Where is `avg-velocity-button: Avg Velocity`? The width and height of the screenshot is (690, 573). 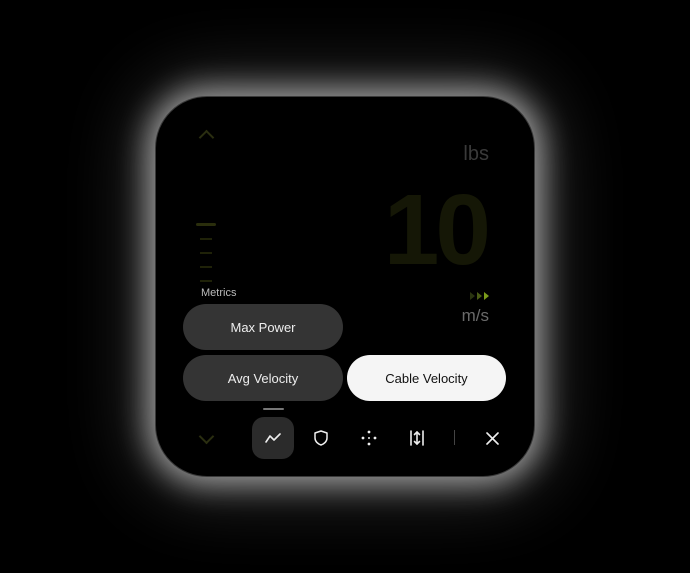
avg-velocity-button: Avg Velocity is located at coordinates (263, 378).